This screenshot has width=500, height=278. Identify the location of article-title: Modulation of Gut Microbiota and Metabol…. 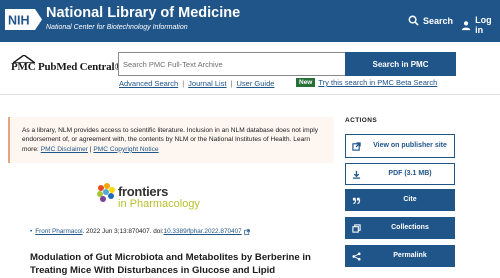
(170, 264).